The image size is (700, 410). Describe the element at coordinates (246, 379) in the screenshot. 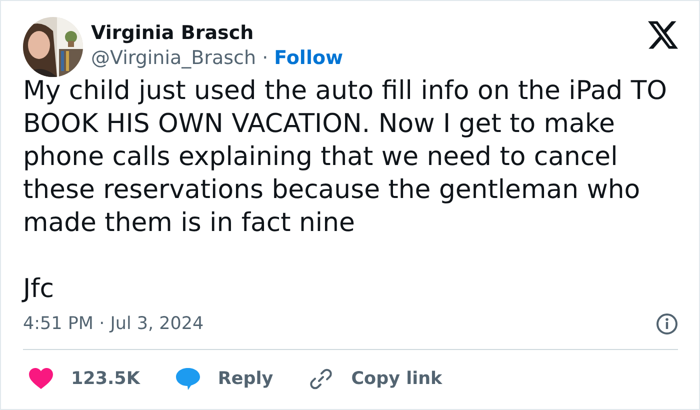

I see `reply-link: Reply` at that location.